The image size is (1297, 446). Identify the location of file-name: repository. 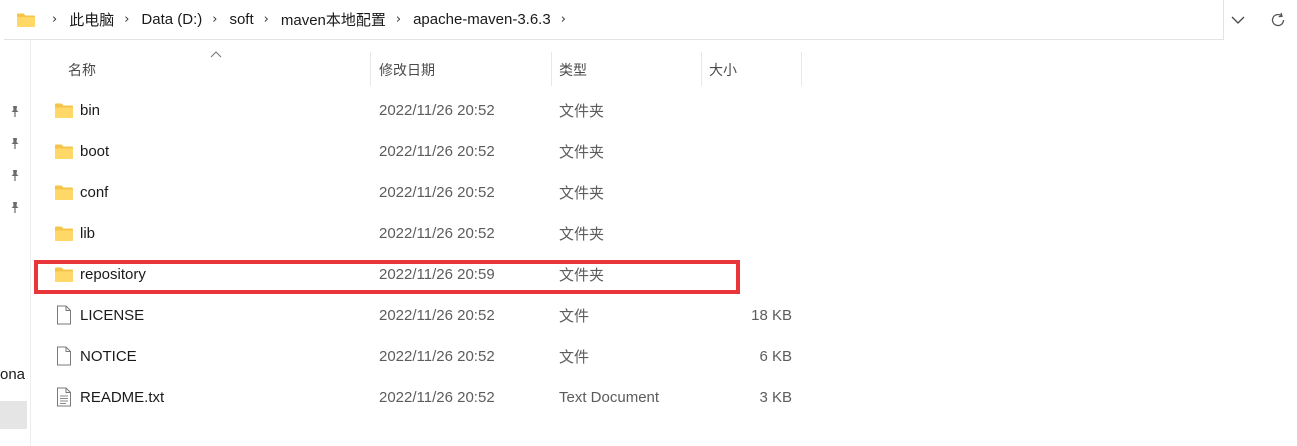
(113, 274).